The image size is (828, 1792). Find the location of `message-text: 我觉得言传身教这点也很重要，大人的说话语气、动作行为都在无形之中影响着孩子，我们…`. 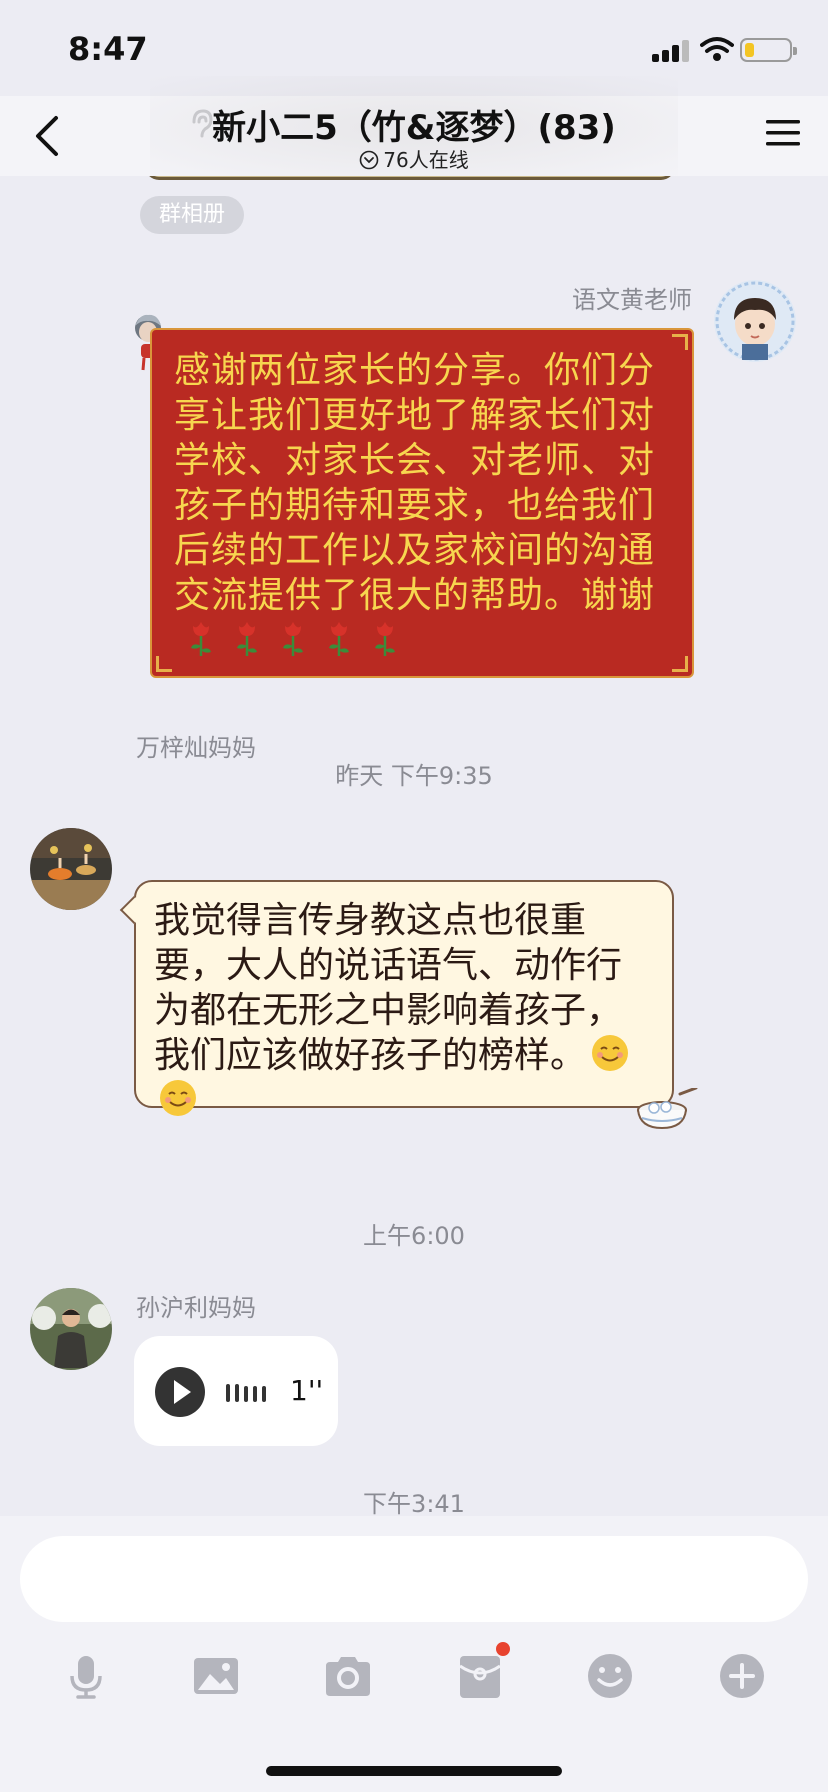

message-text: 我觉得言传身教这点也很重要，大人的说话语气、动作行为都在无形之中影响着孩子，我们… is located at coordinates (404, 1010).